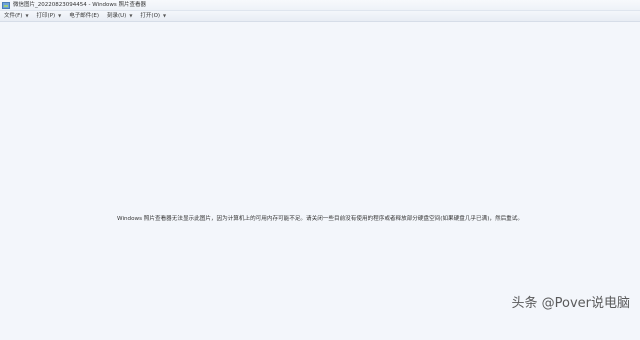 The width and height of the screenshot is (640, 340). I want to click on menu-print: 打印(P) ▼, so click(49, 16).